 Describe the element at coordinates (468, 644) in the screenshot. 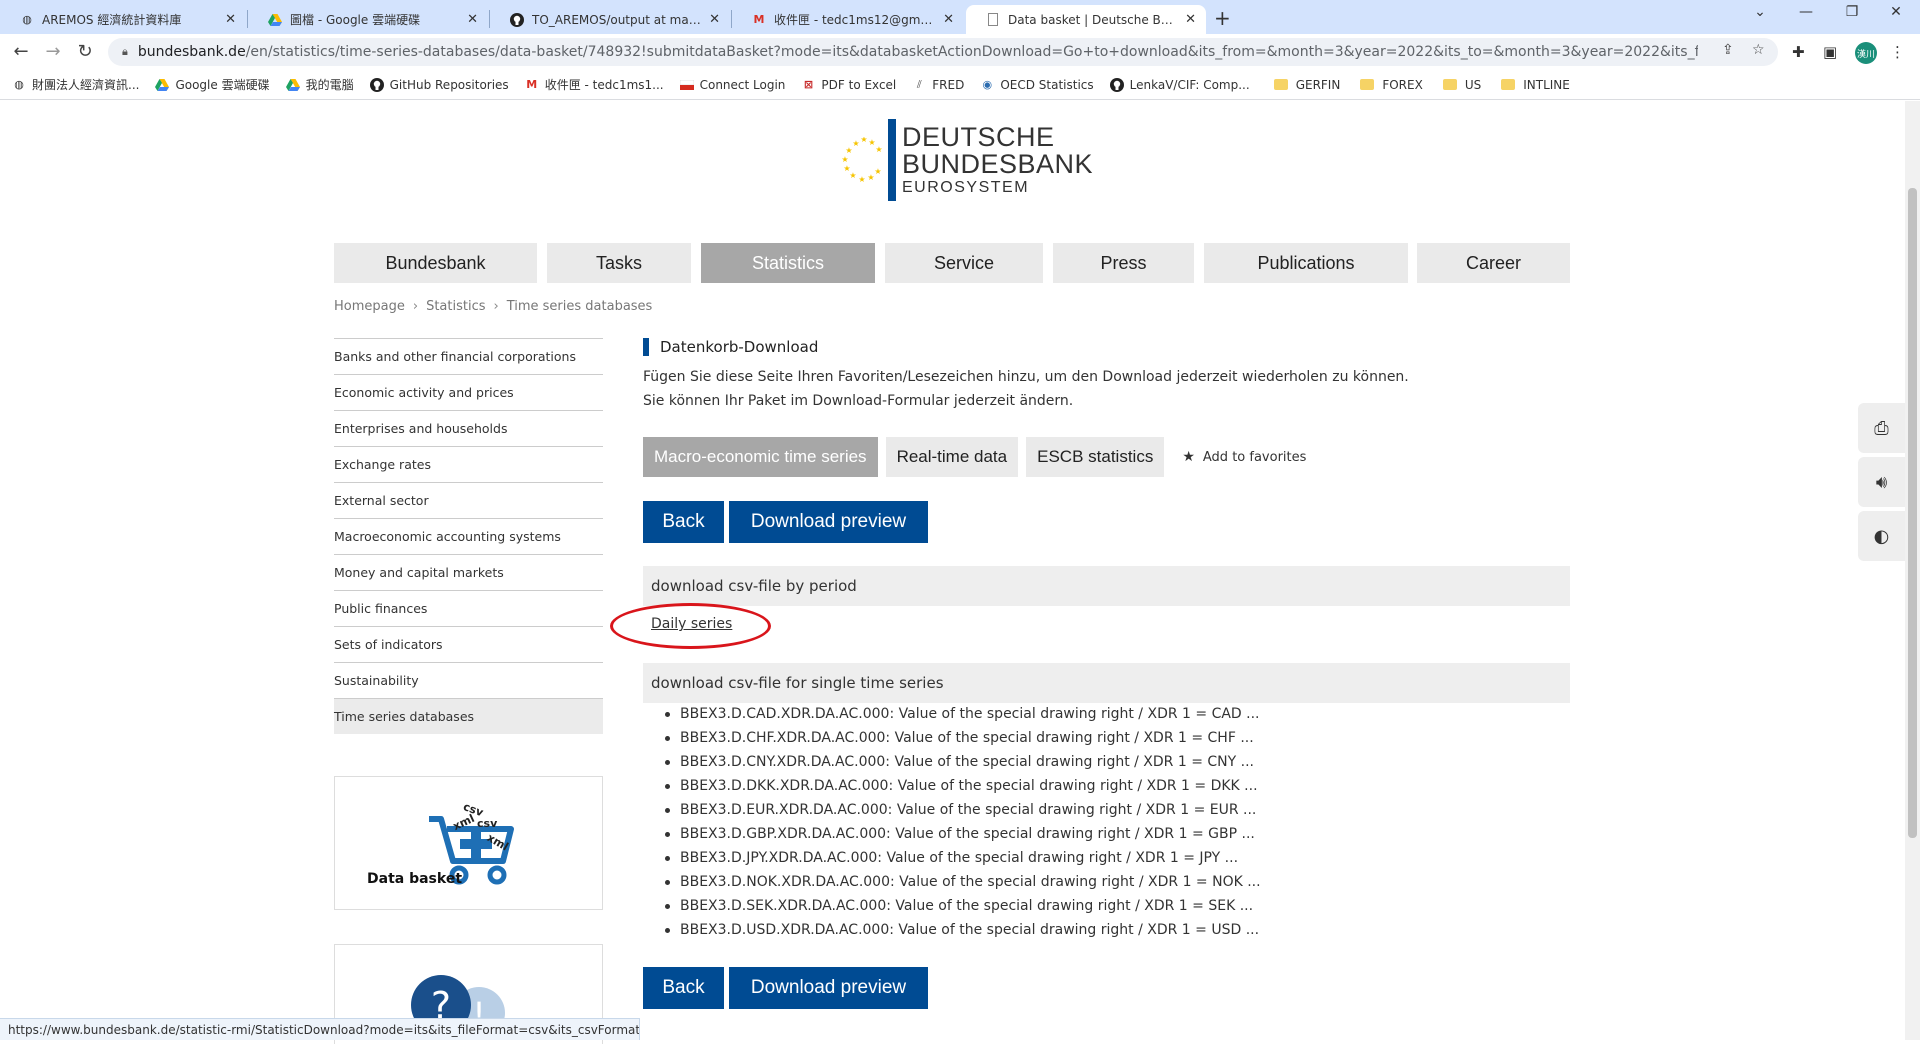

I see `sidebar-item-indicators: Sets of indicators` at that location.